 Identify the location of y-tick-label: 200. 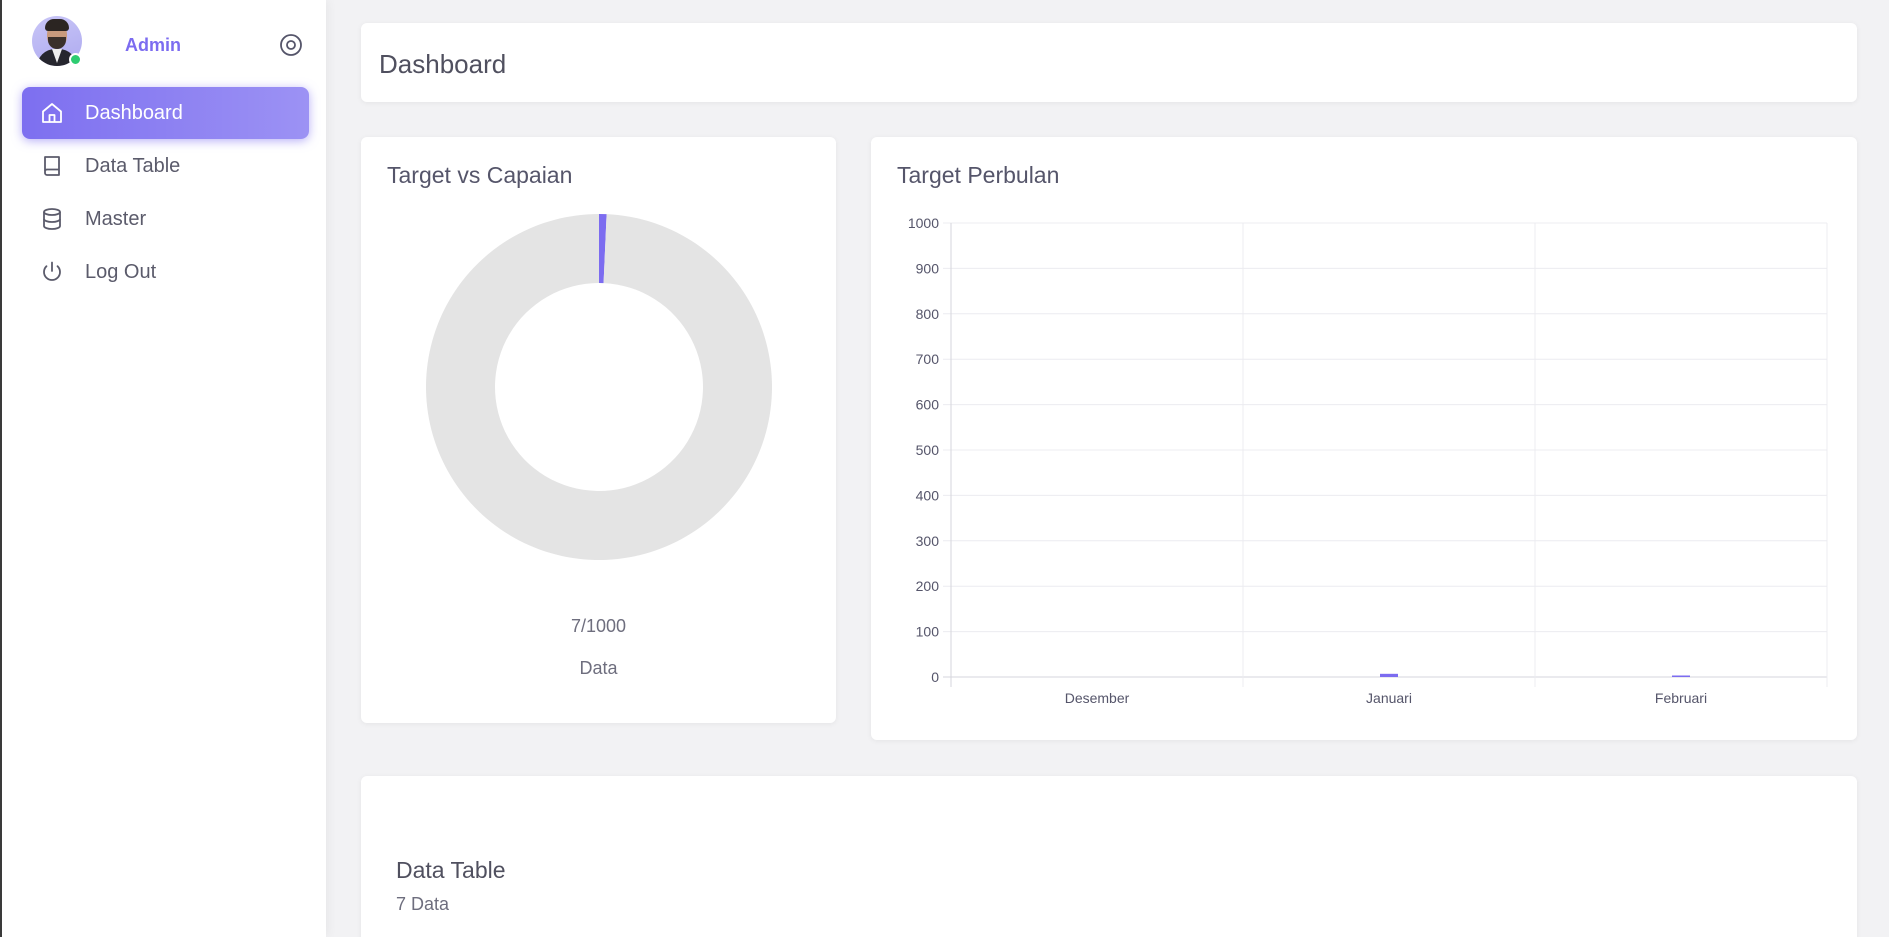
(928, 586).